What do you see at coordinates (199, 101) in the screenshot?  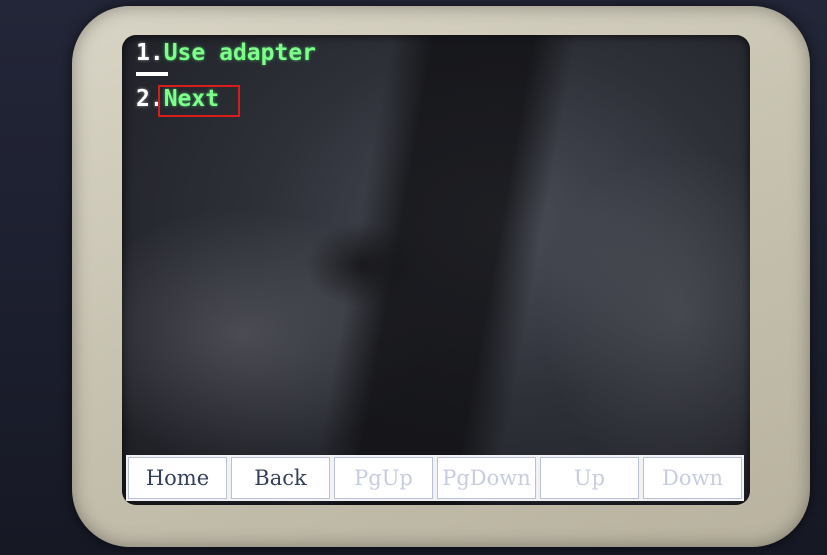 I see `highlight-box` at bounding box center [199, 101].